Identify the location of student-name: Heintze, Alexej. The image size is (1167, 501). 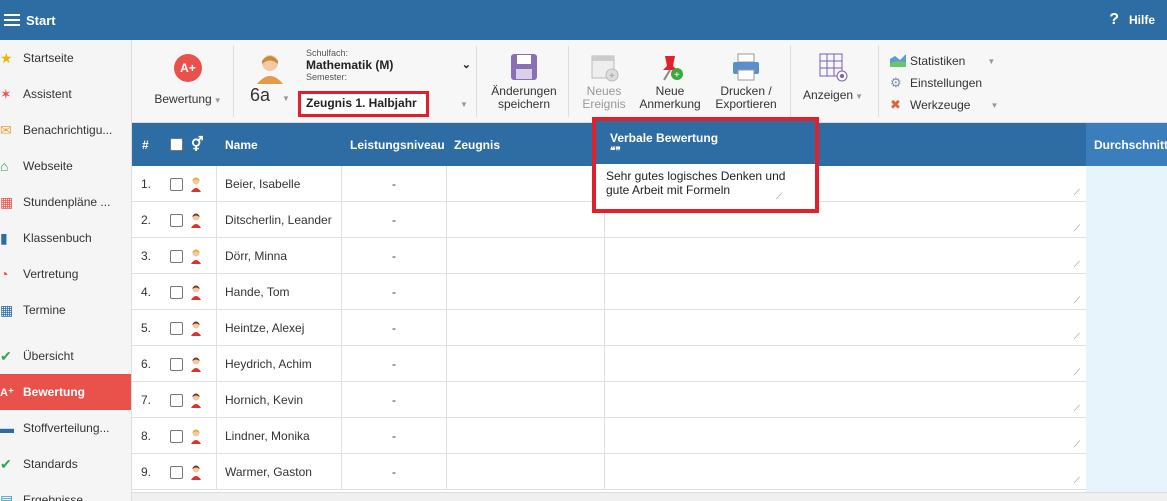
(264, 328).